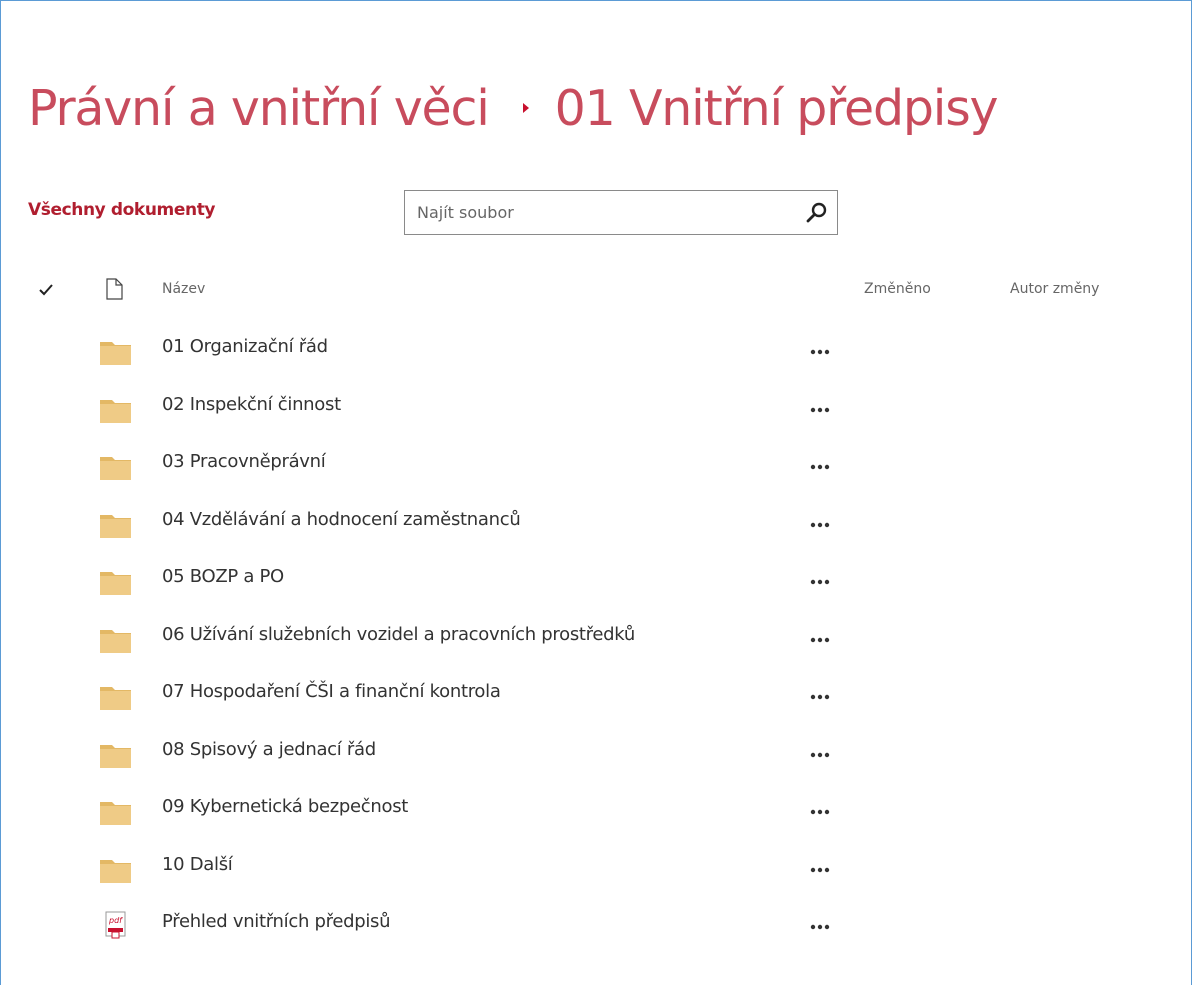  I want to click on item-name-link: 05 BOZP a PO, so click(223, 576).